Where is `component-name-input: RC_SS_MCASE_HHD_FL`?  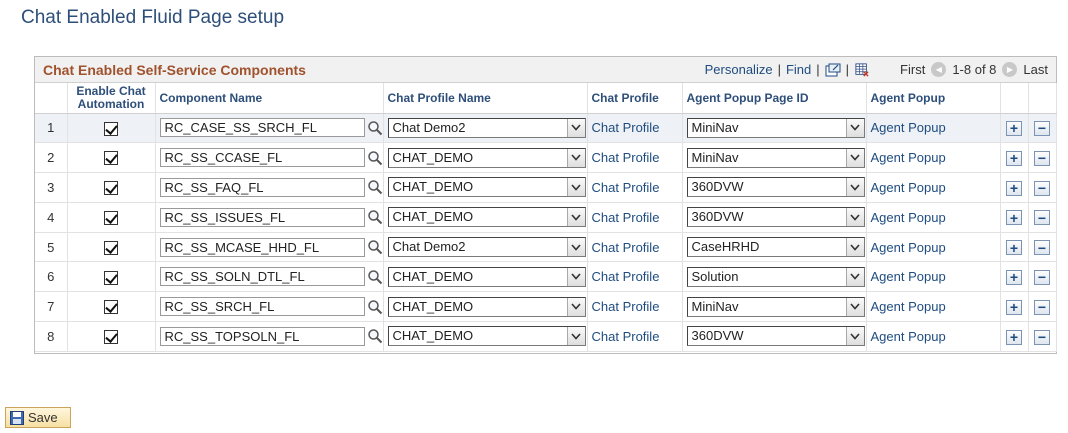
component-name-input: RC_SS_MCASE_HHD_FL is located at coordinates (262, 247).